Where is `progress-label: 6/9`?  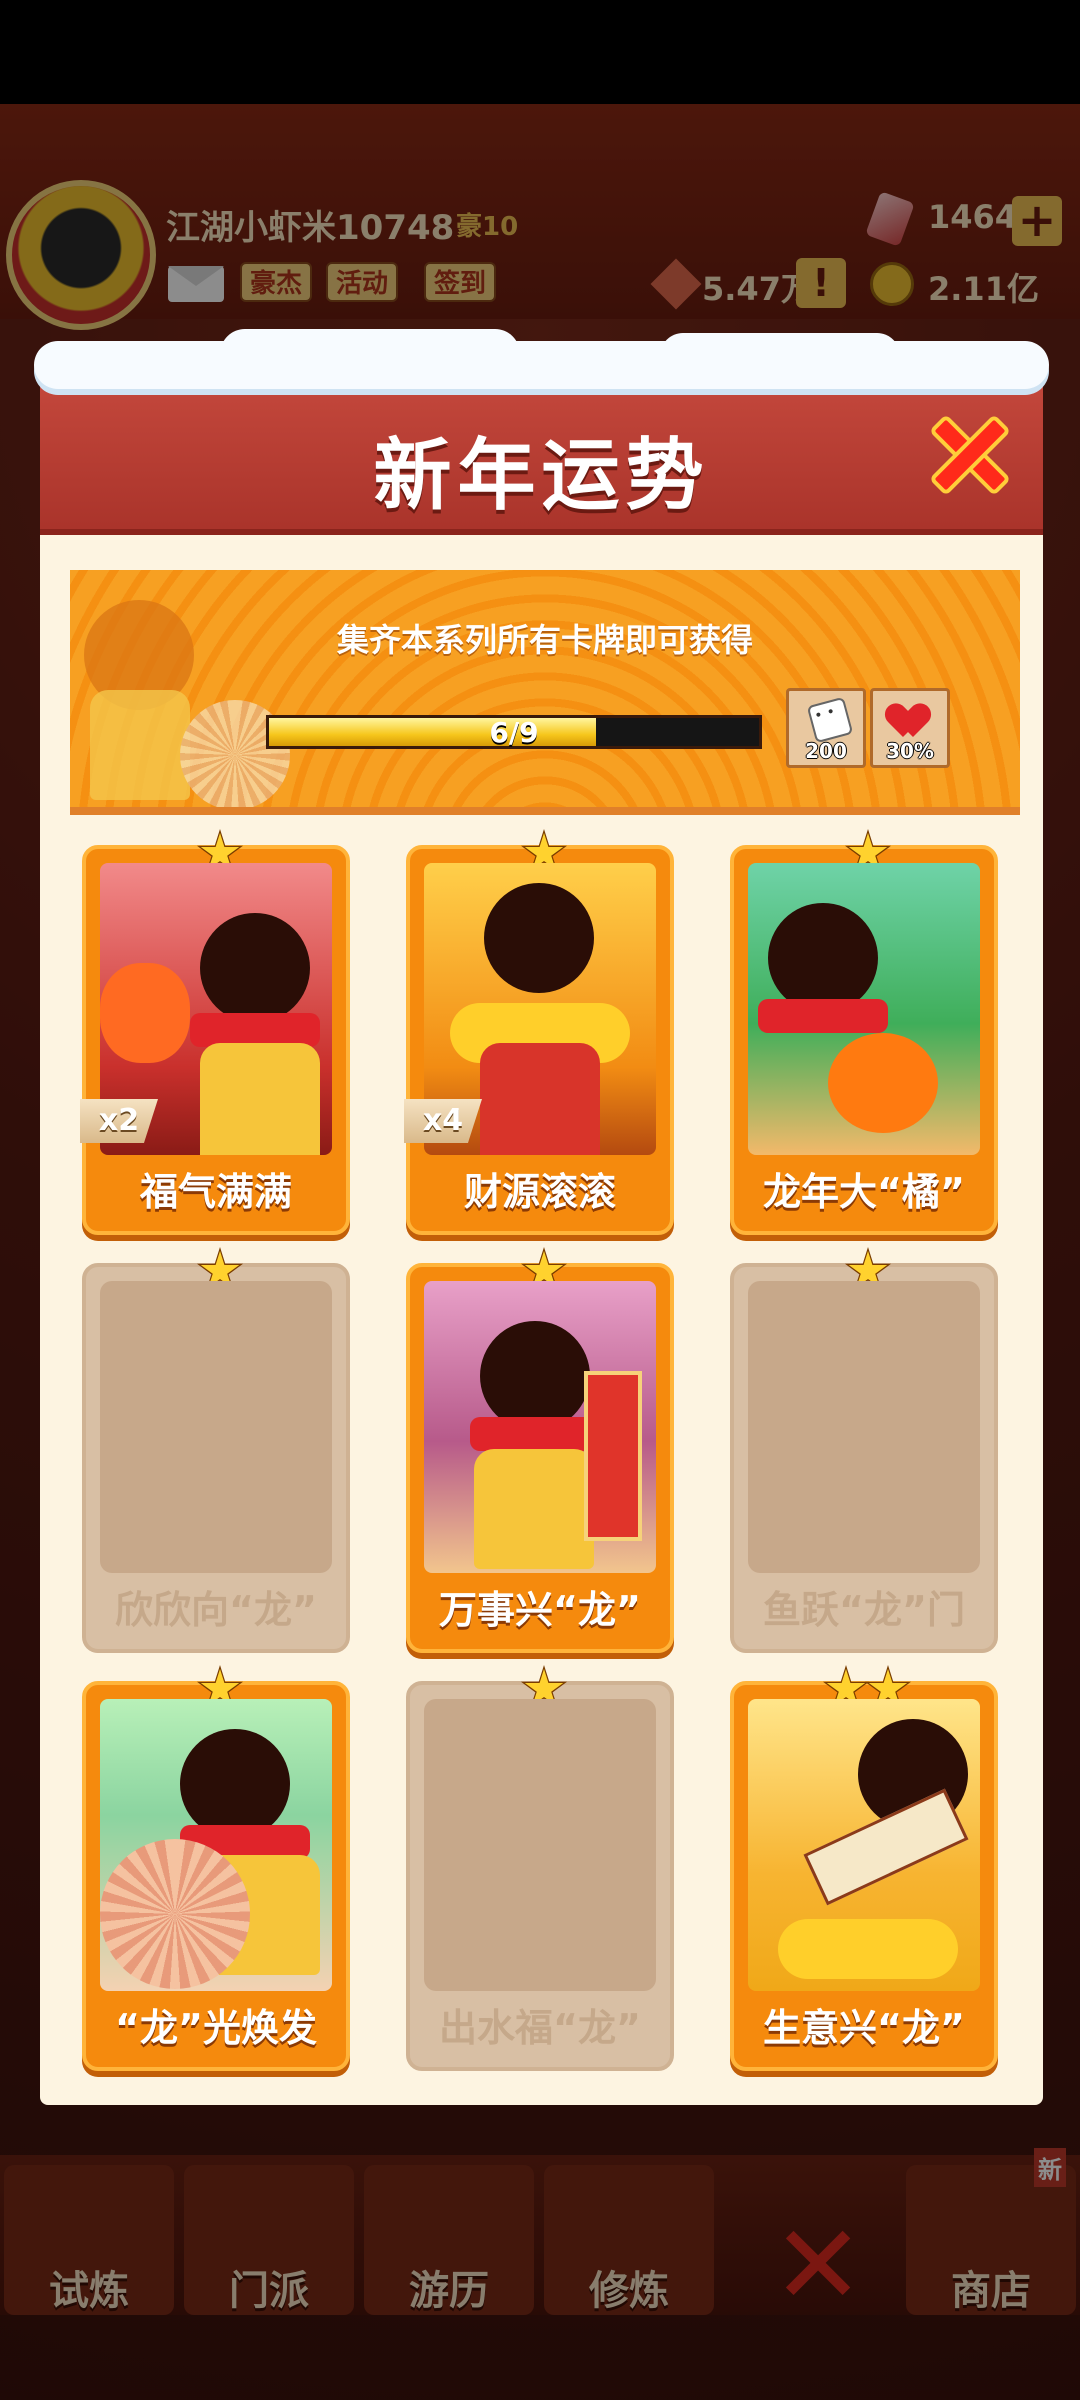 progress-label: 6/9 is located at coordinates (514, 732).